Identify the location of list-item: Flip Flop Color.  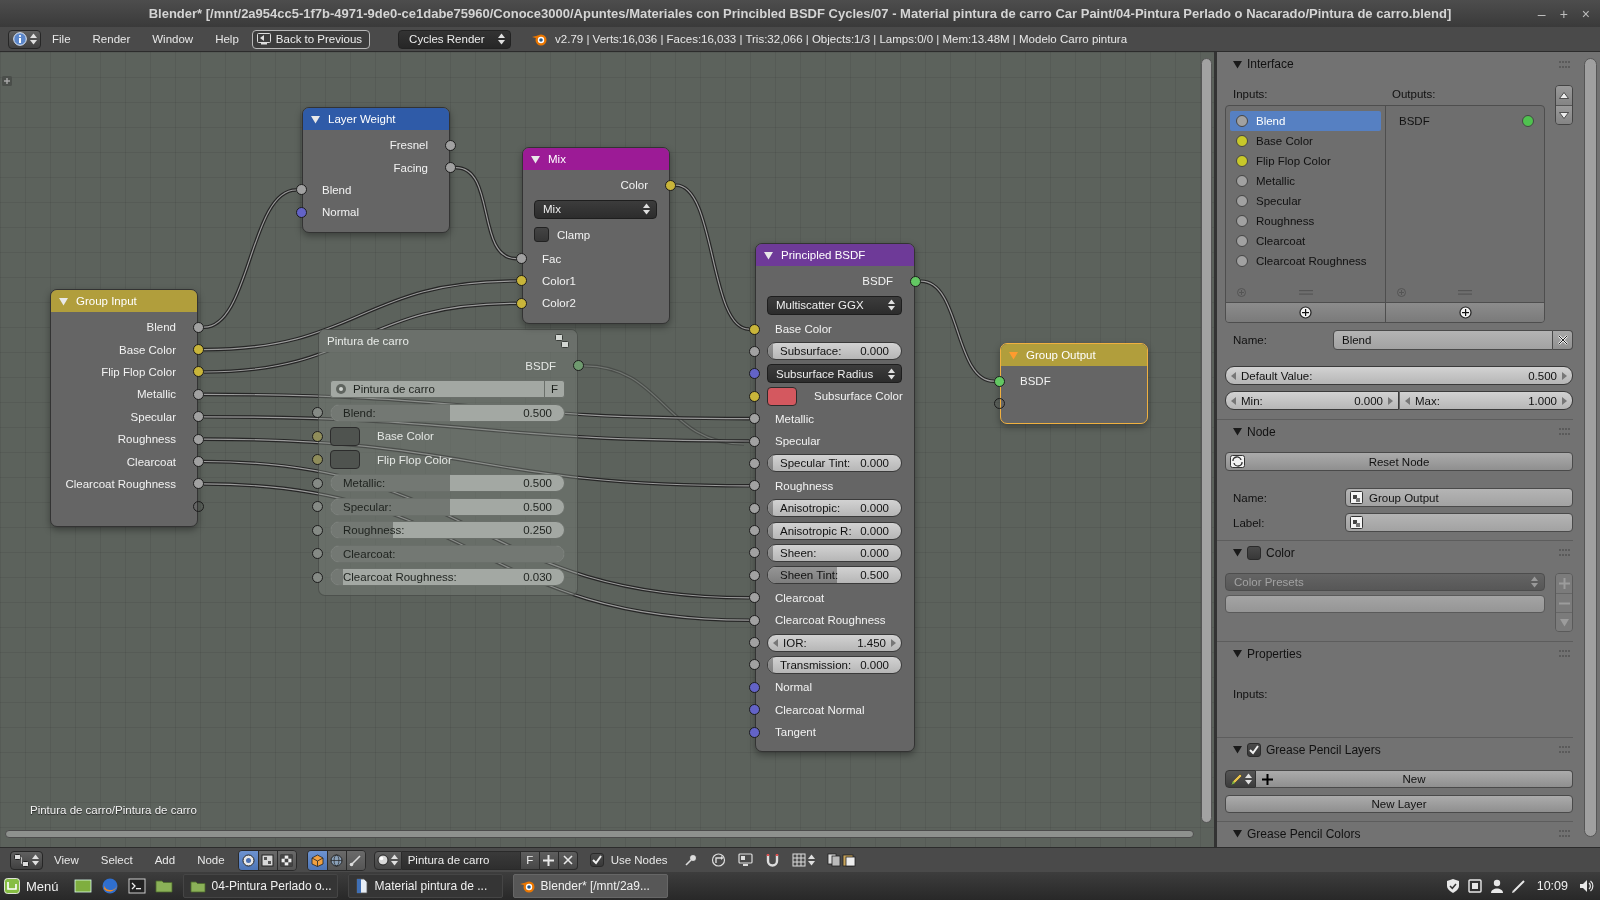
(1305, 161).